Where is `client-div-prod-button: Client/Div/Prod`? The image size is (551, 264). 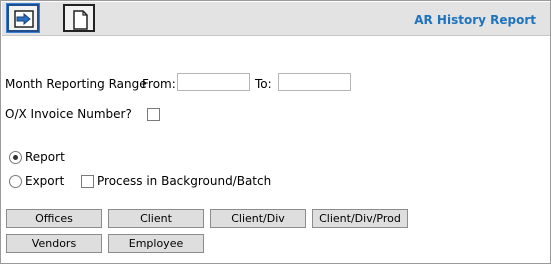 client-div-prod-button: Client/Div/Prod is located at coordinates (360, 218).